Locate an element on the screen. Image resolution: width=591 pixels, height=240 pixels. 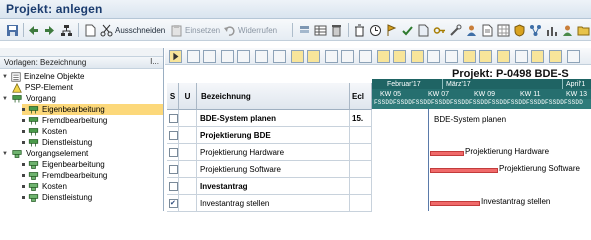
back-button is located at coordinates (33, 30).